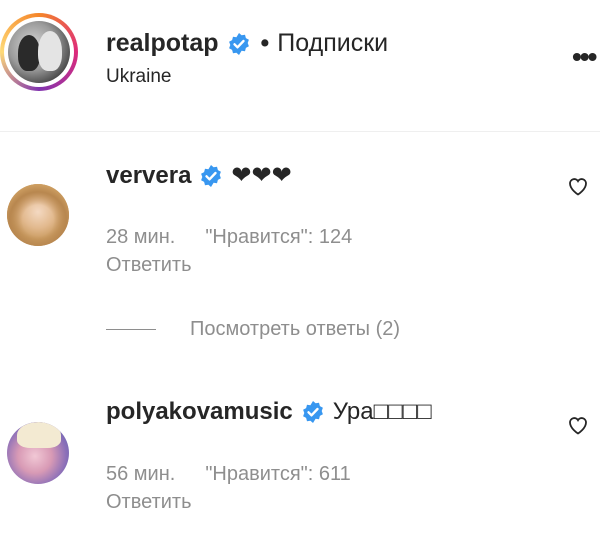 This screenshot has height=535, width=600. I want to click on comment-likes: "Нравится": 124, so click(278, 237).